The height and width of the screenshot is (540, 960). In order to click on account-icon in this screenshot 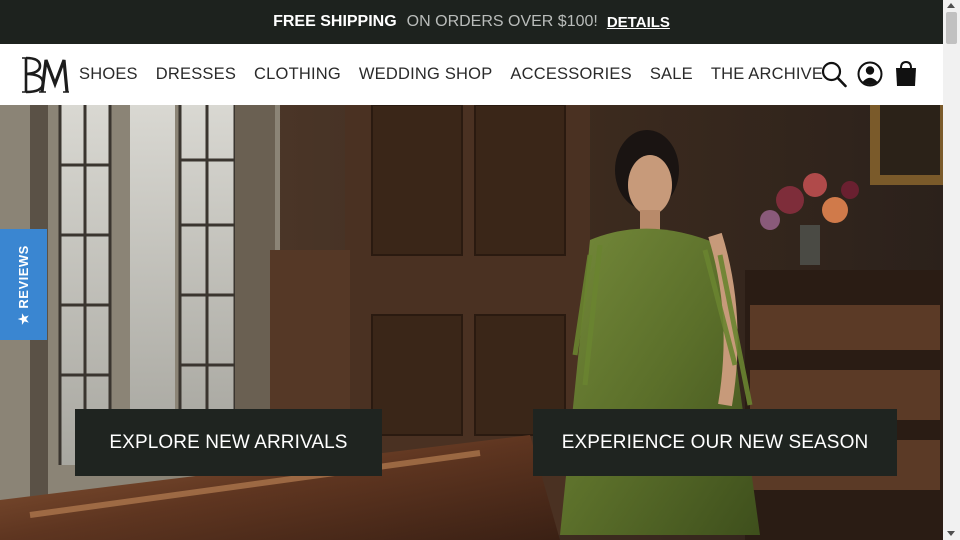, I will do `click(870, 74)`.